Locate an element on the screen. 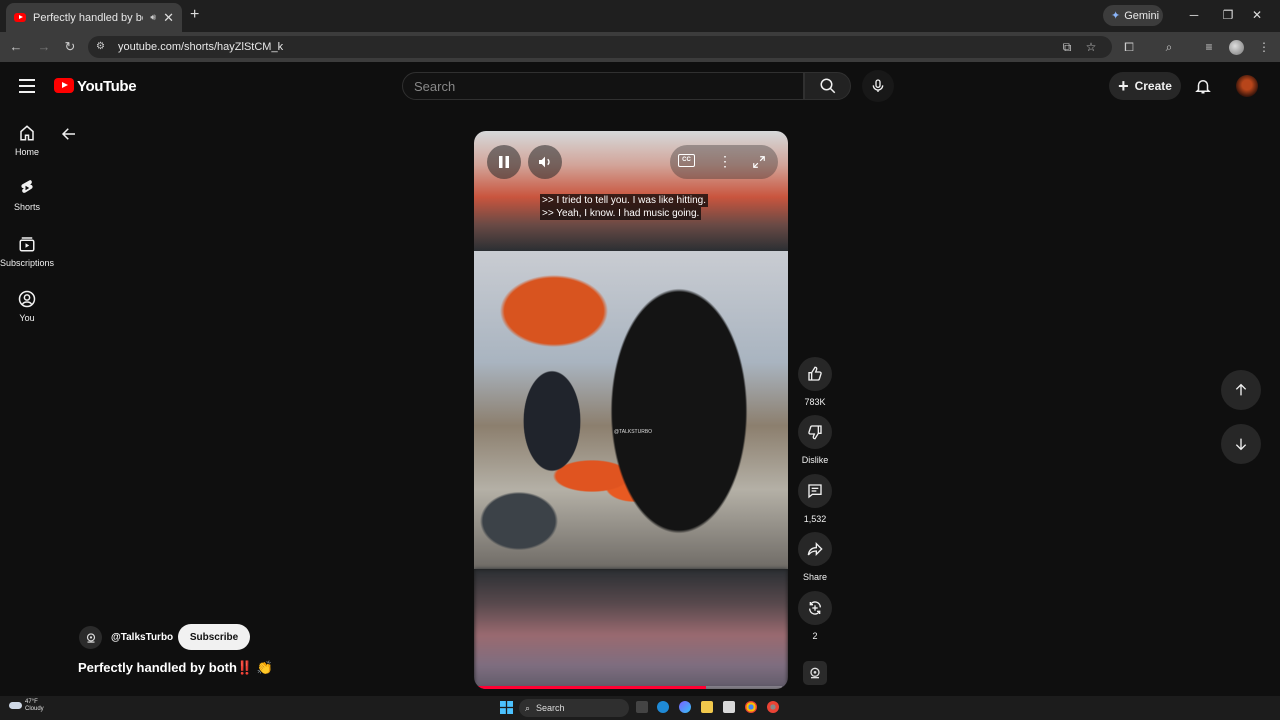 This screenshot has height=720, width=1280. sidebar-item-you: You is located at coordinates (27, 306).